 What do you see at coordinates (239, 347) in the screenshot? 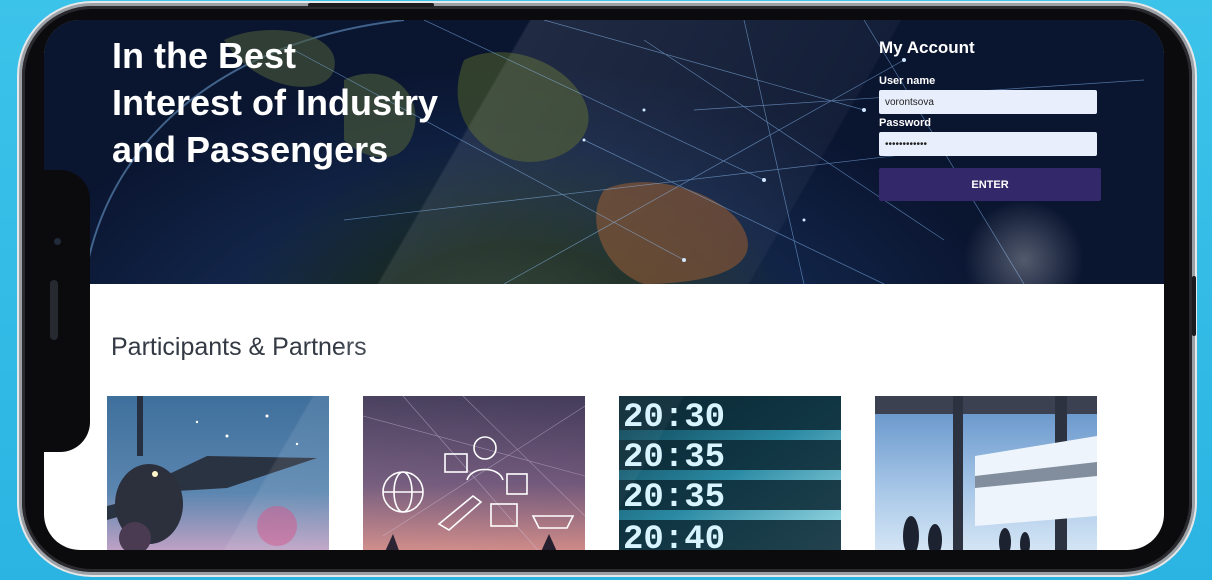
I see `section-title: Participants & Partners` at bounding box center [239, 347].